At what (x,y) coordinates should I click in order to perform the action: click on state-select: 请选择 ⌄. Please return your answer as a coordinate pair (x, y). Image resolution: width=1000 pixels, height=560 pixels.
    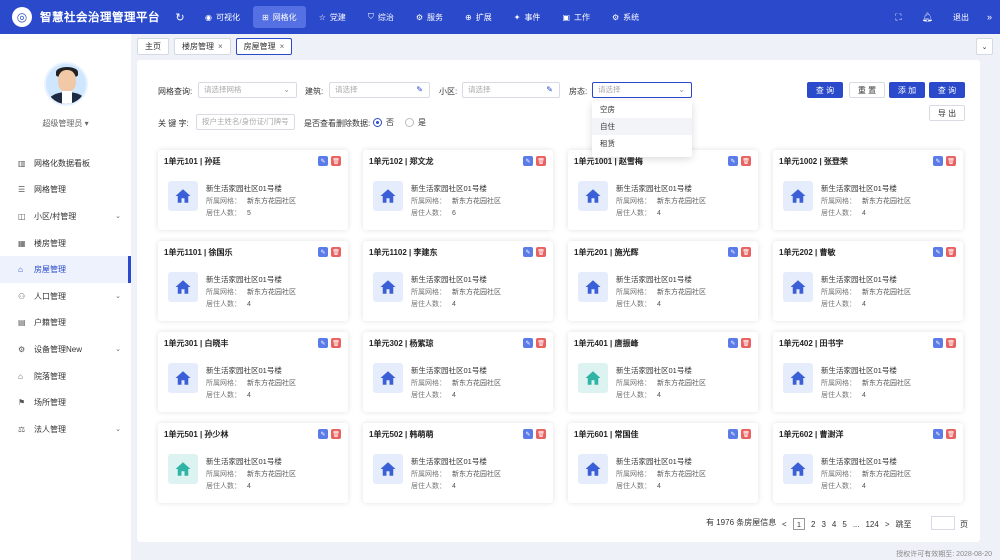
    Looking at the image, I should click on (642, 90).